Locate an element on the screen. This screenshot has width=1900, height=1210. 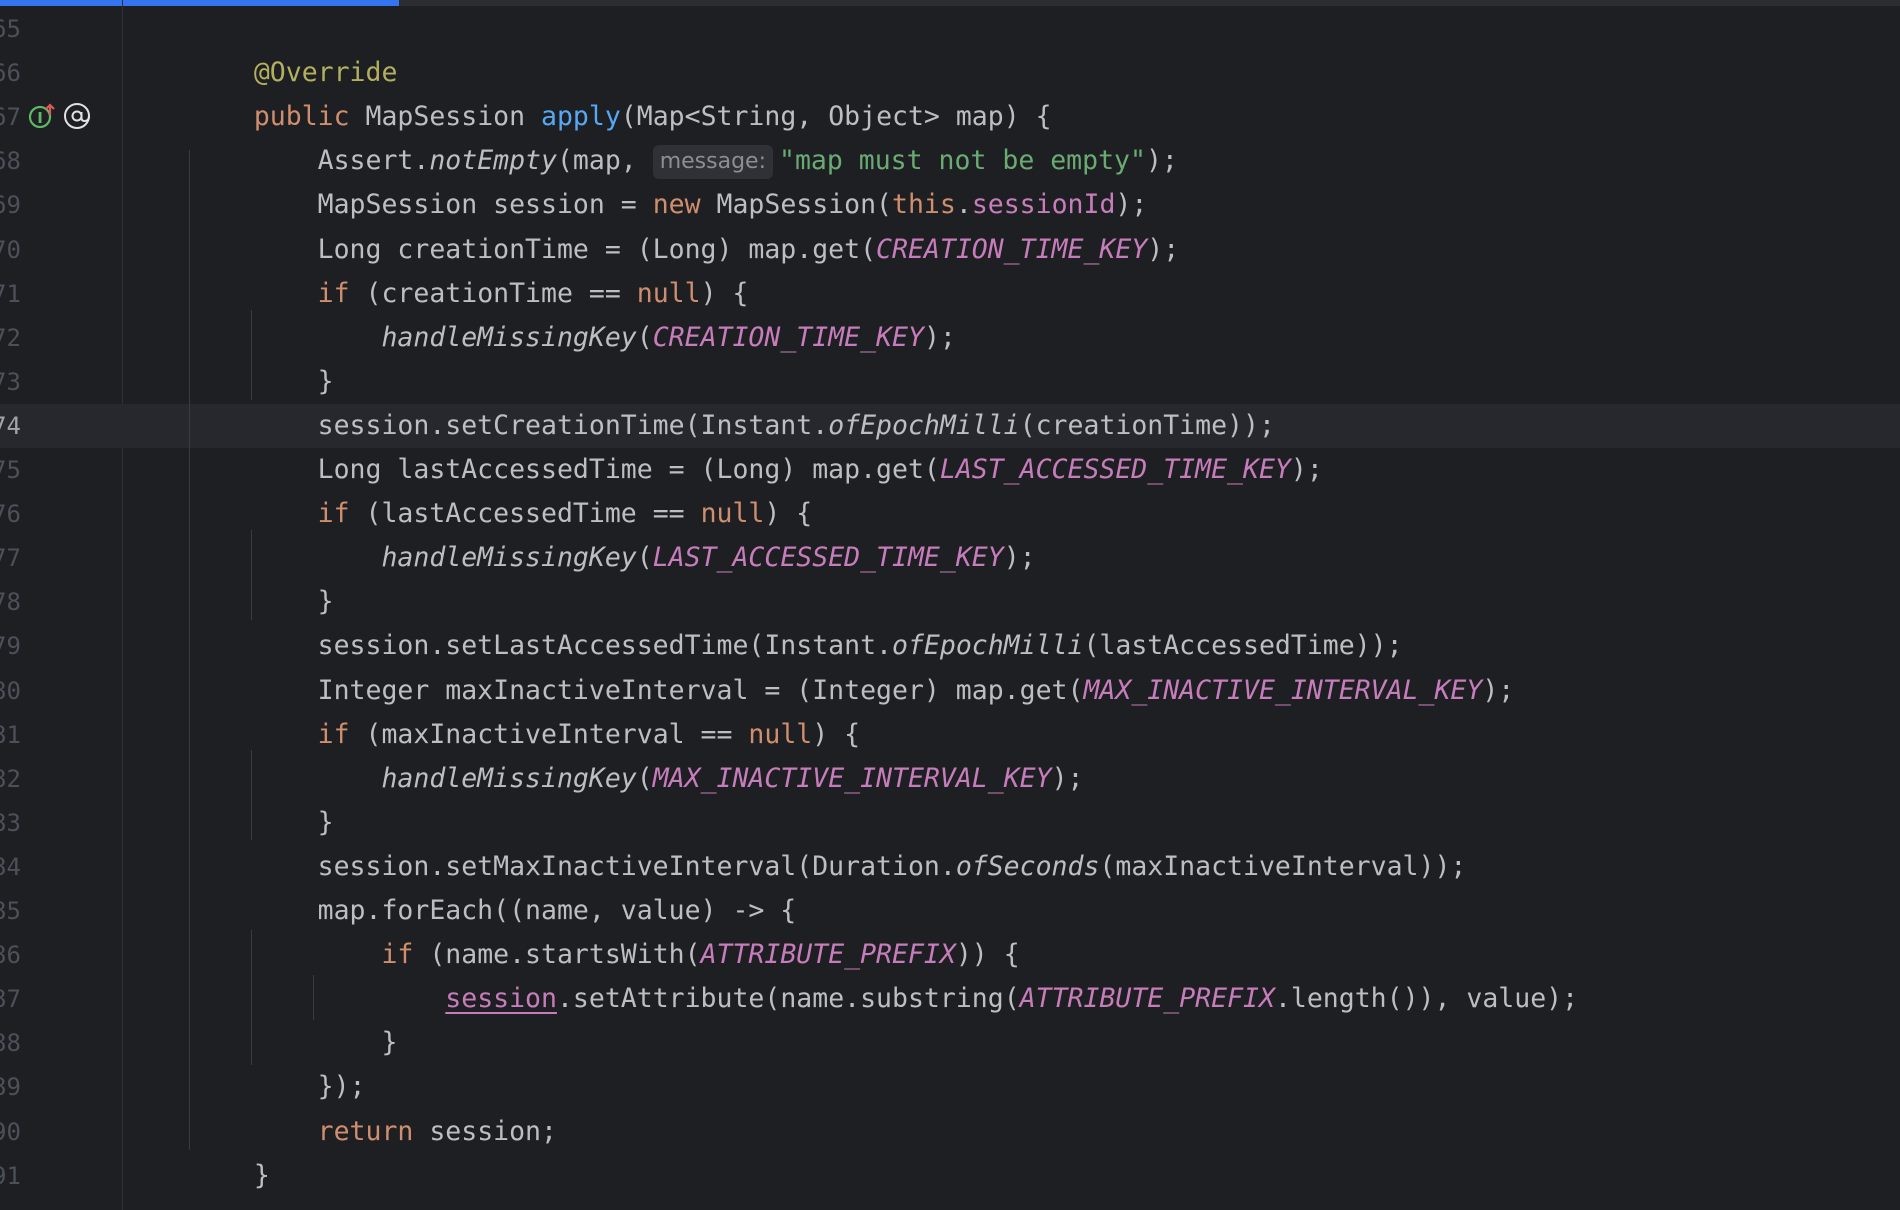
line-number: 73 is located at coordinates (11, 382).